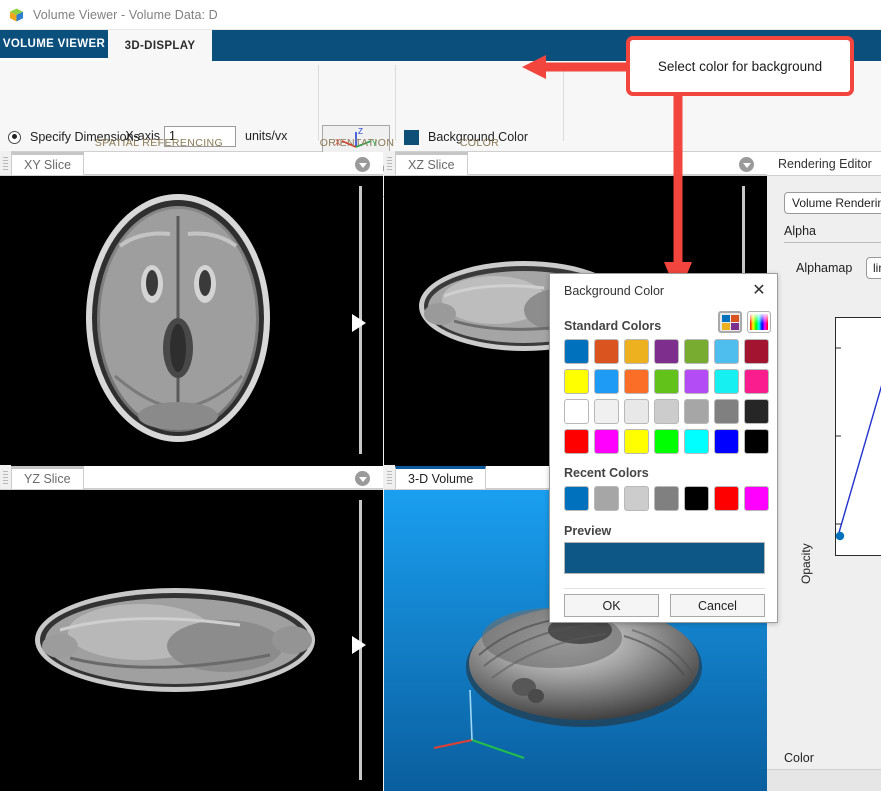  What do you see at coordinates (873, 268) in the screenshot?
I see `alphamap-dropdown: linear` at bounding box center [873, 268].